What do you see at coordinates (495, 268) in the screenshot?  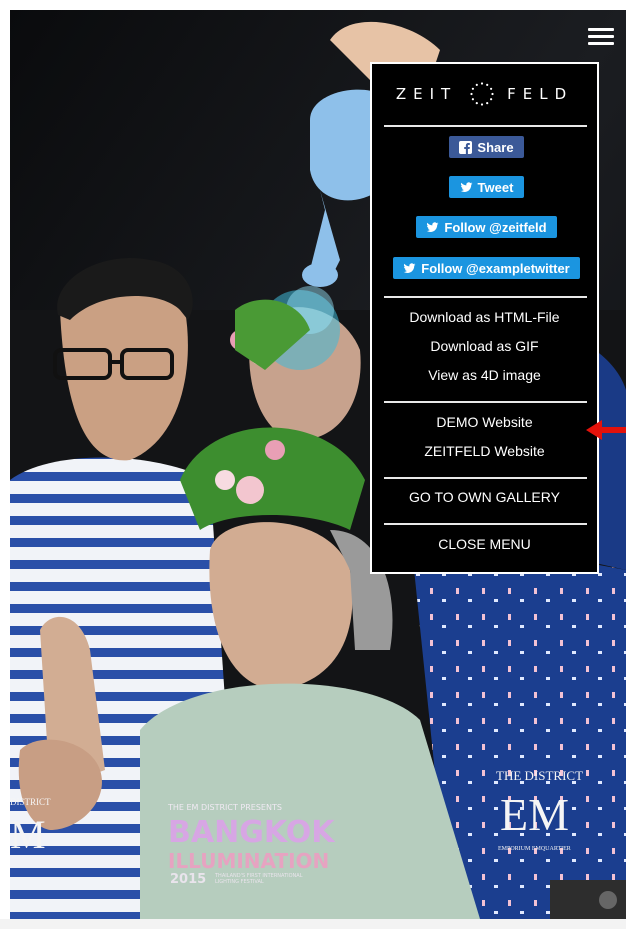 I see `follow-example-label: Follow @exampletwitter` at bounding box center [495, 268].